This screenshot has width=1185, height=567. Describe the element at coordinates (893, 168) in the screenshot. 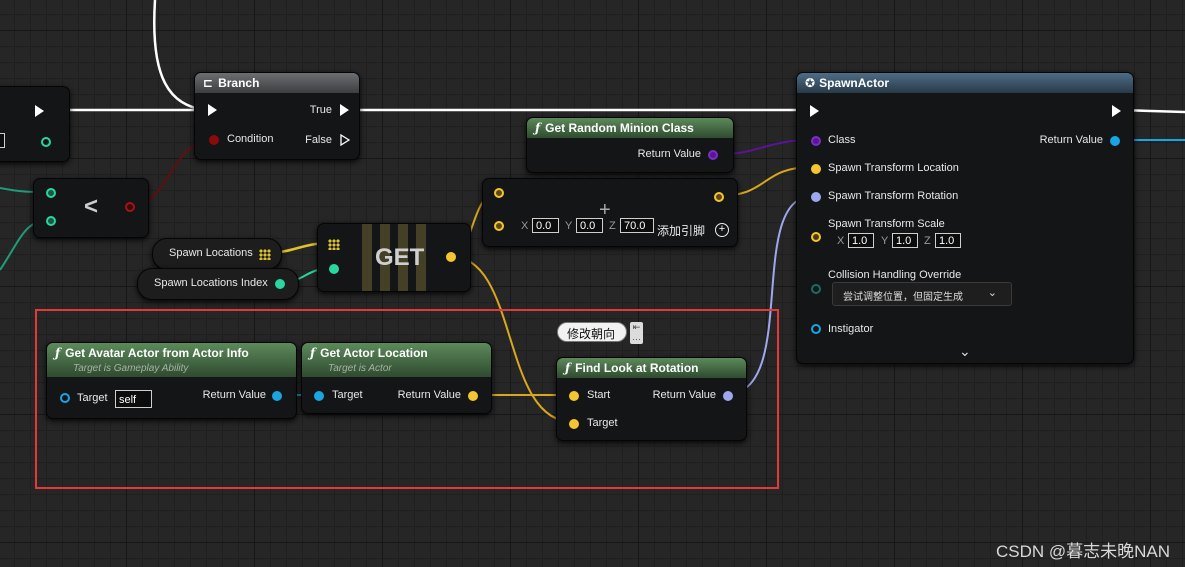

I see `spawn-location-label: Spawn Transform Location` at that location.